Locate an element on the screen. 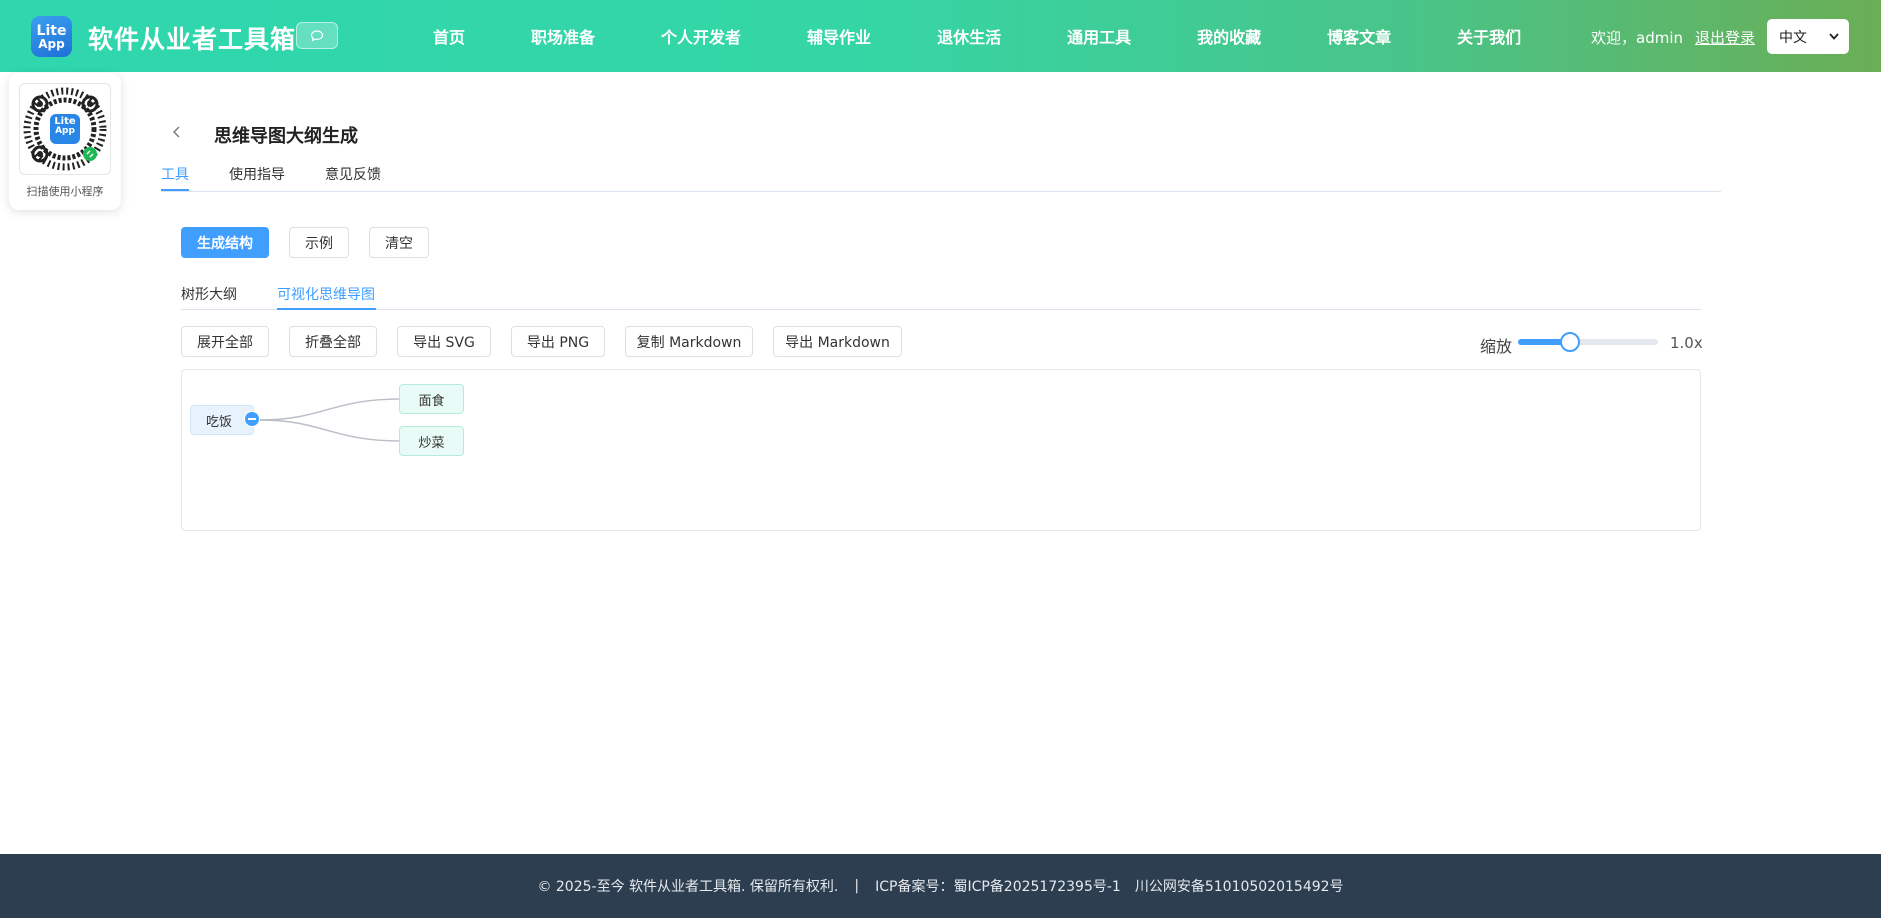 This screenshot has width=1881, height=918. nav-item-retirement: 退休生活 is located at coordinates (969, 36).